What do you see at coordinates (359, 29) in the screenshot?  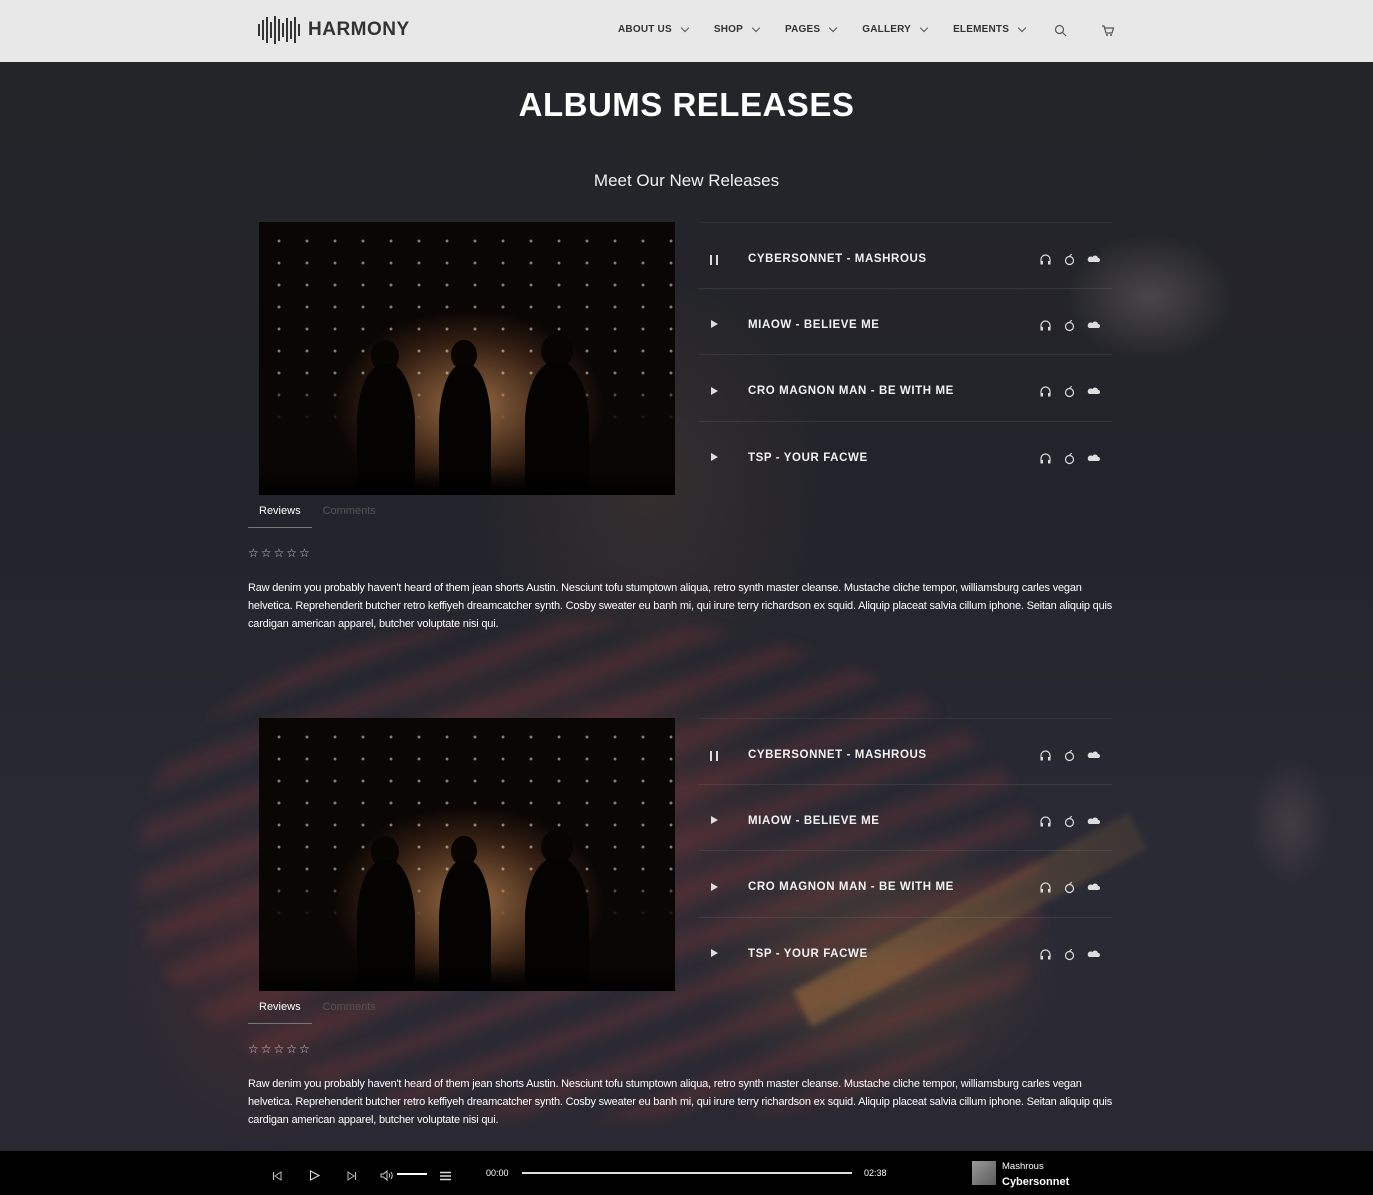 I see `logo-text: HARMONY` at bounding box center [359, 29].